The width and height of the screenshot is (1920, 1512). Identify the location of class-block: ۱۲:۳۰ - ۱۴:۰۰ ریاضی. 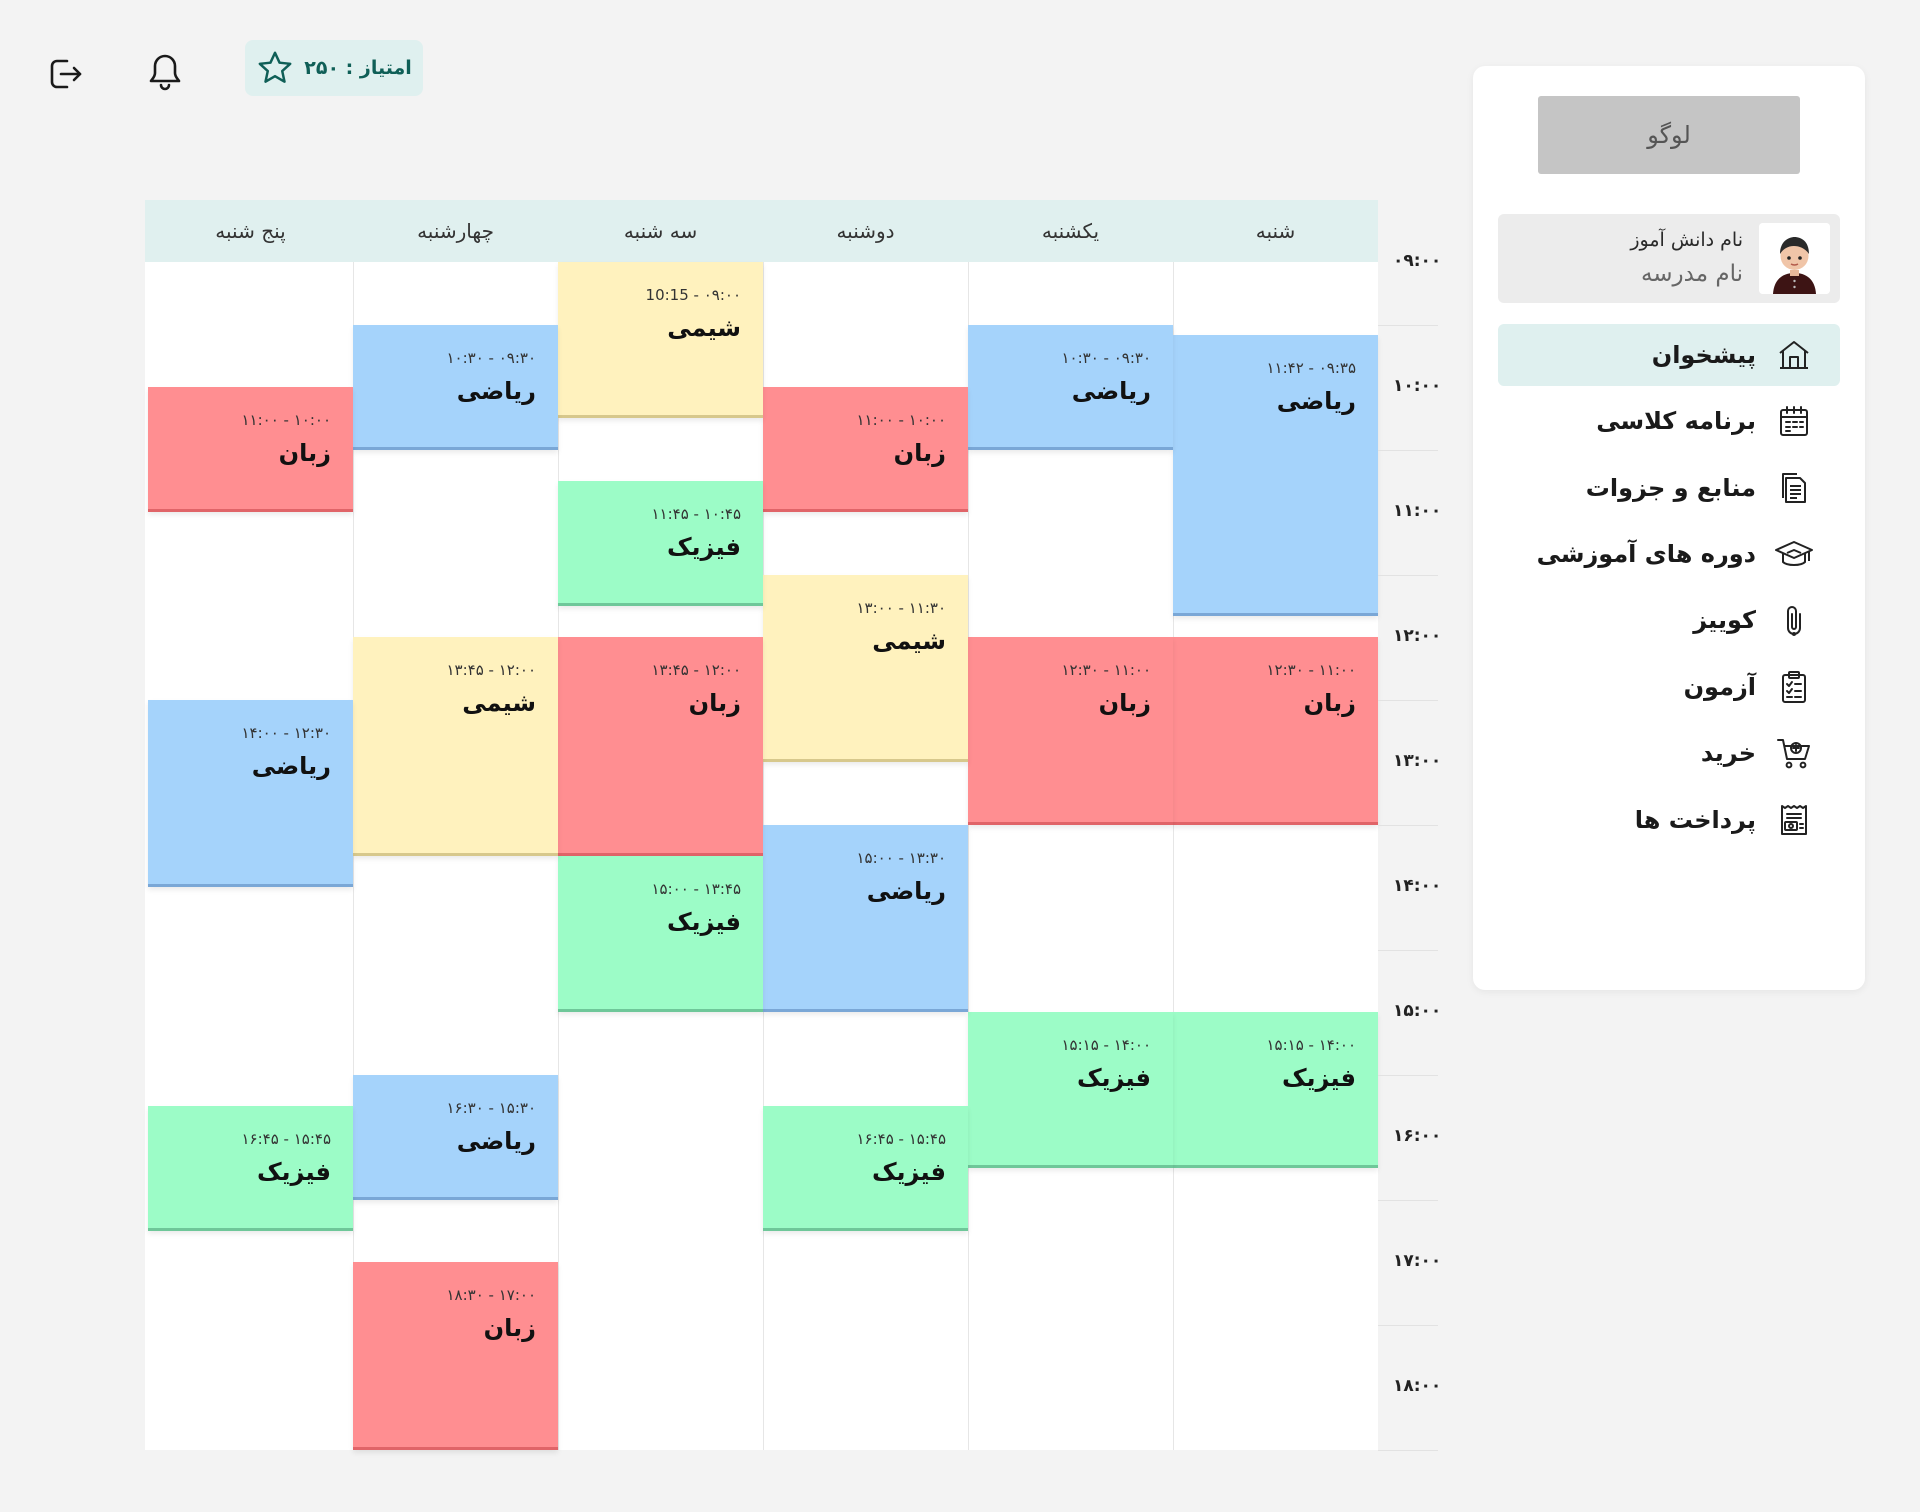
(250, 793).